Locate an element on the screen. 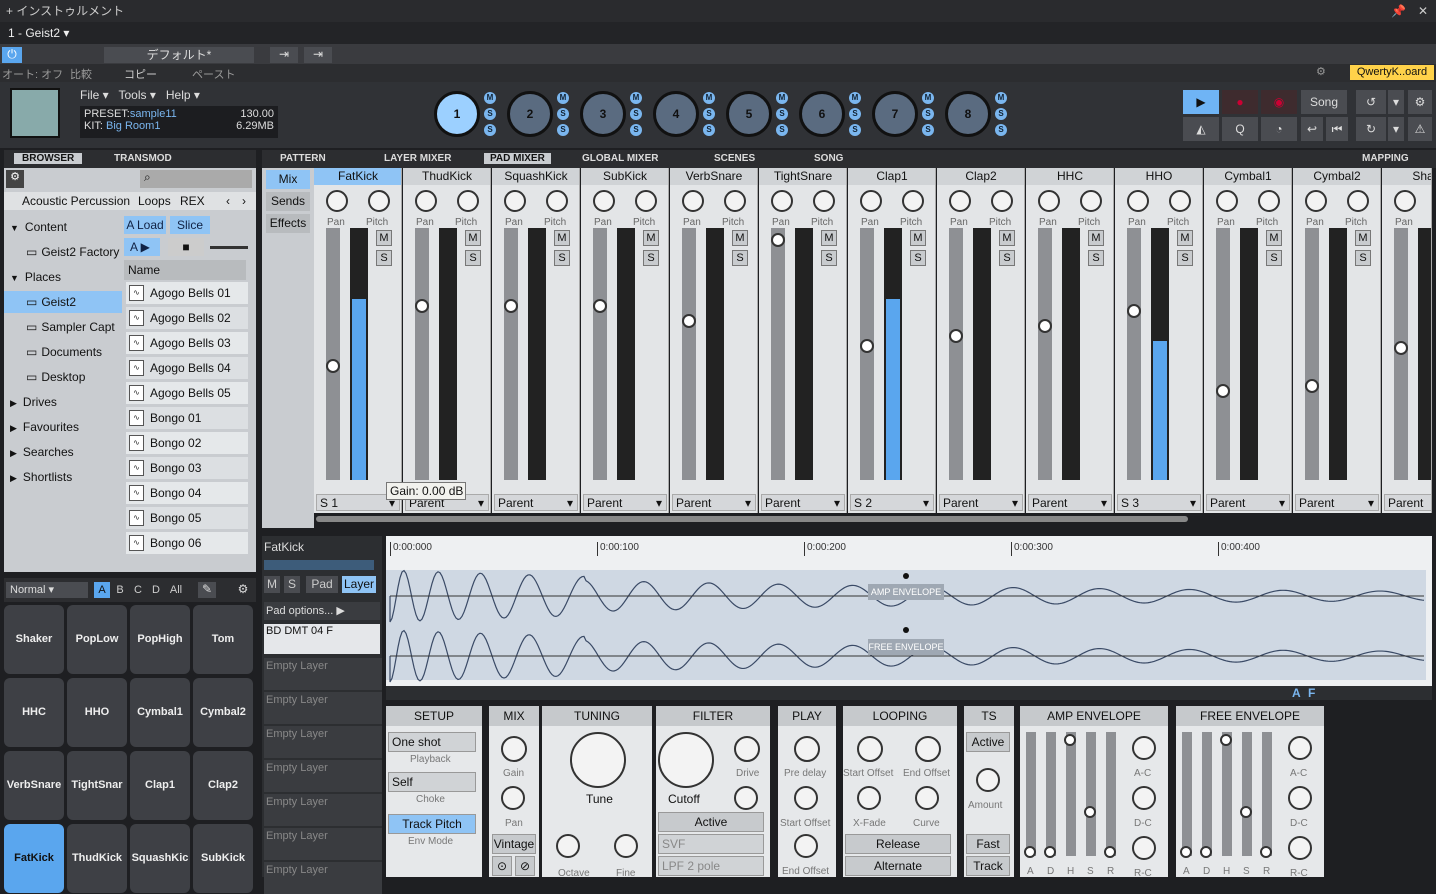 This screenshot has width=1436, height=894. tree-item-searches: ▶ Searches is located at coordinates (63, 452).